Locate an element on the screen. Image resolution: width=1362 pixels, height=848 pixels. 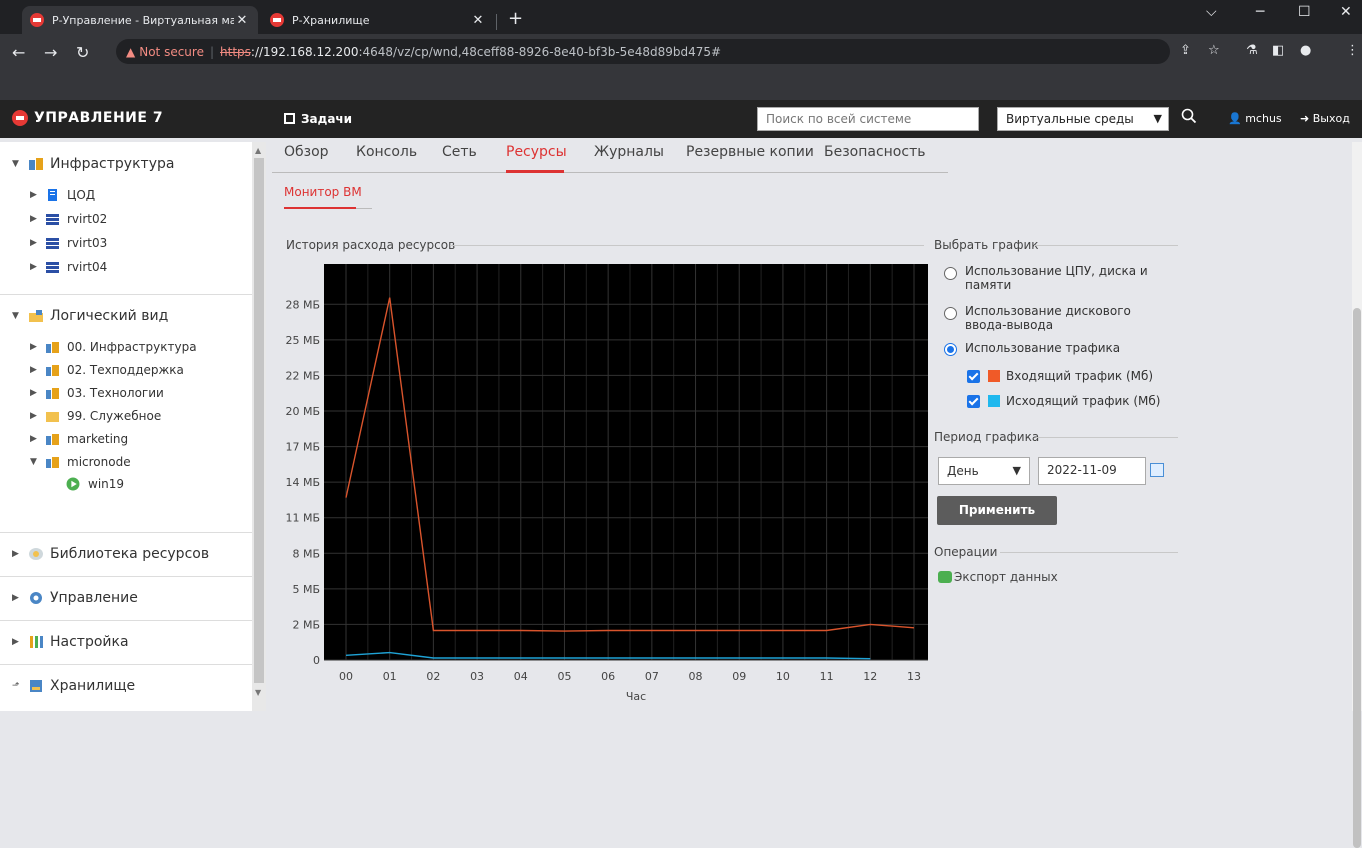
tab-network: Сеть is located at coordinates (459, 152).